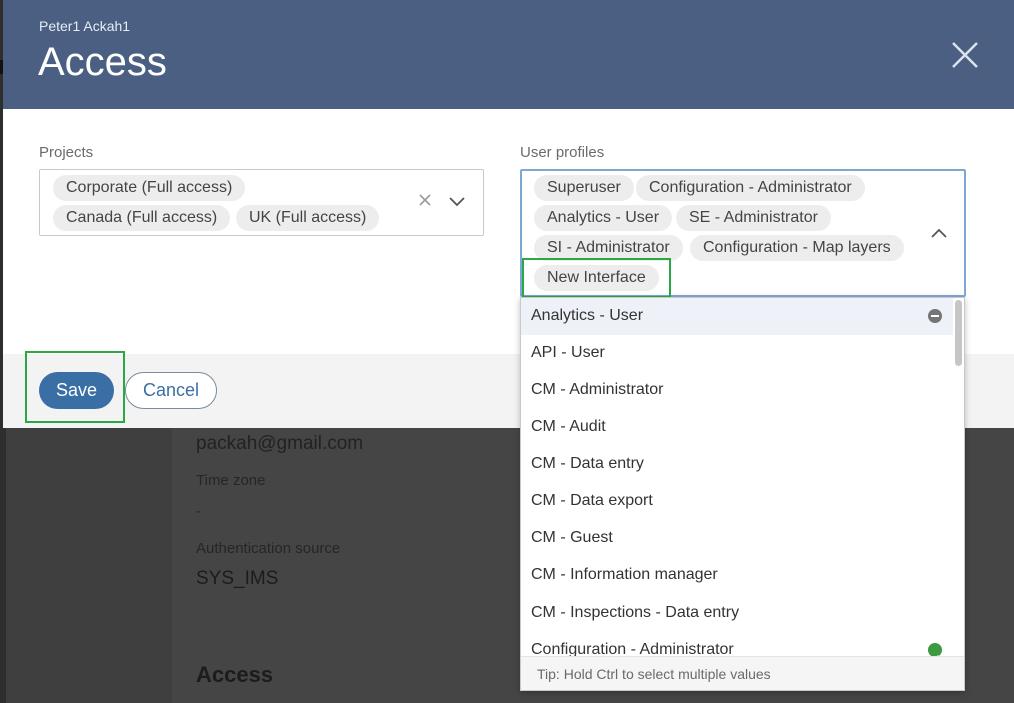  Describe the element at coordinates (587, 463) in the screenshot. I see `option-label: CM - Data entry` at that location.